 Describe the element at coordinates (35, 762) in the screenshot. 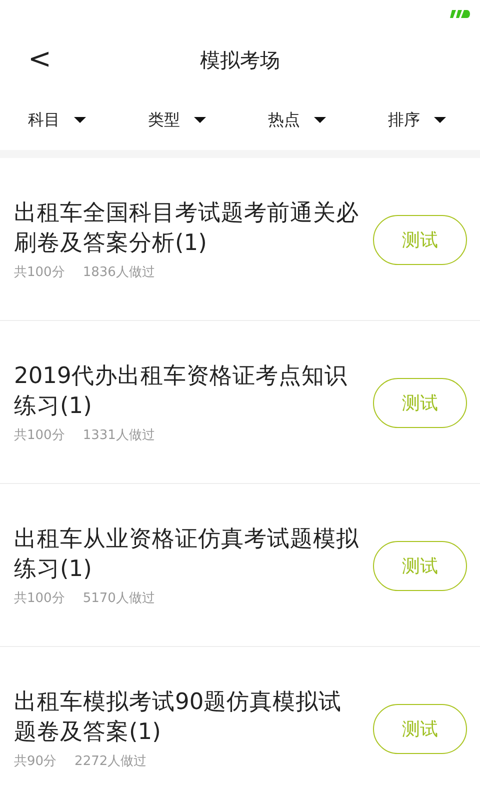

I see `score-text: 共90分` at that location.